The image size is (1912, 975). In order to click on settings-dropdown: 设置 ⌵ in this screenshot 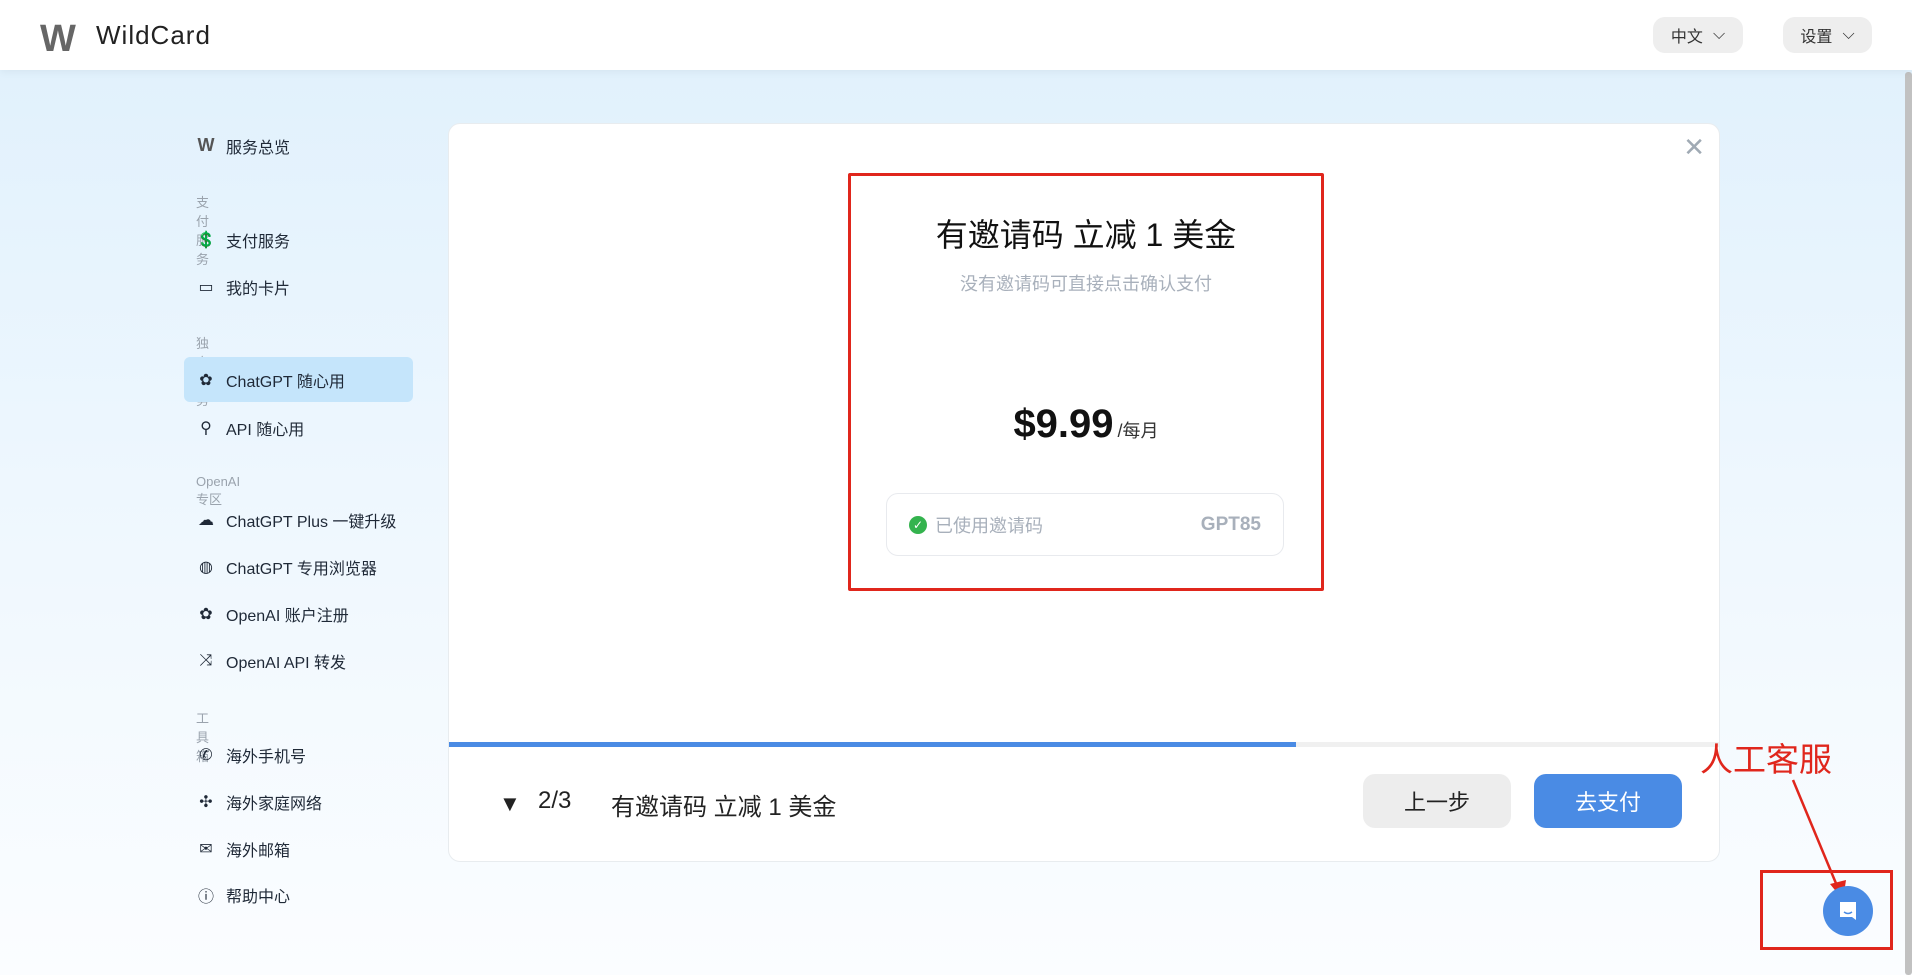, I will do `click(1827, 35)`.